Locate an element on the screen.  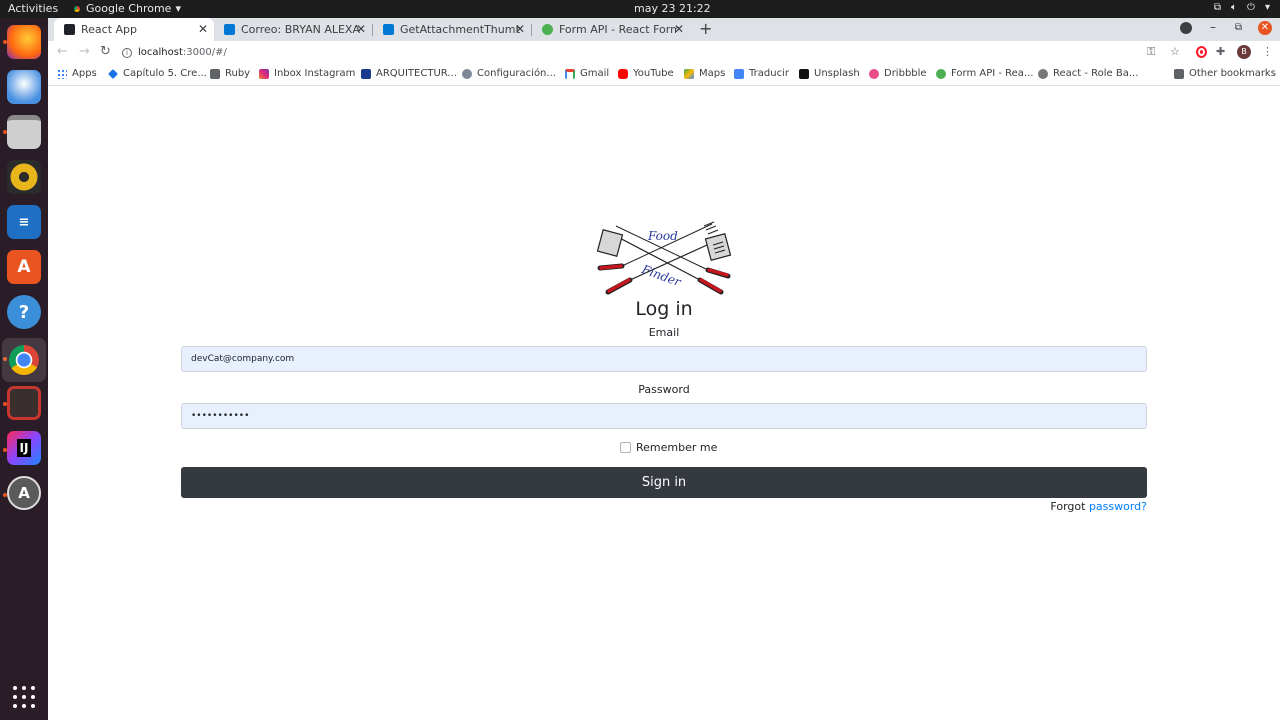
terminal-icon is located at coordinates (24, 403).